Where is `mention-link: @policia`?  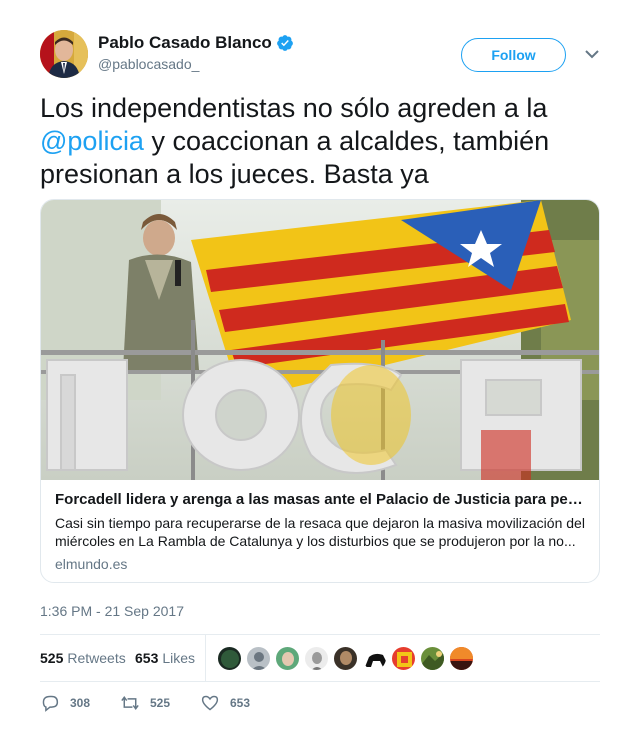 mention-link: @policia is located at coordinates (92, 141).